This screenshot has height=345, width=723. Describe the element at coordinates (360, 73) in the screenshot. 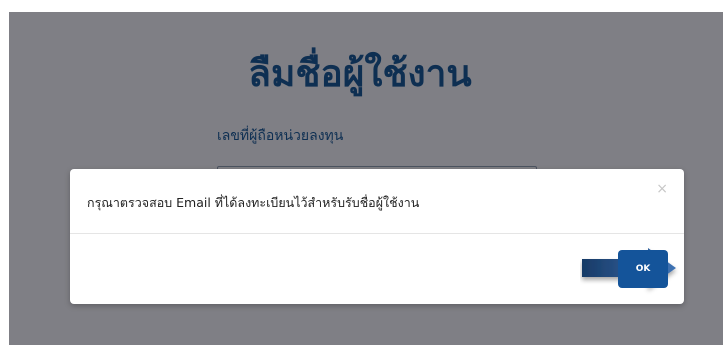

I see `page-title: ลืมชื่อผู้ใช้งาน` at that location.